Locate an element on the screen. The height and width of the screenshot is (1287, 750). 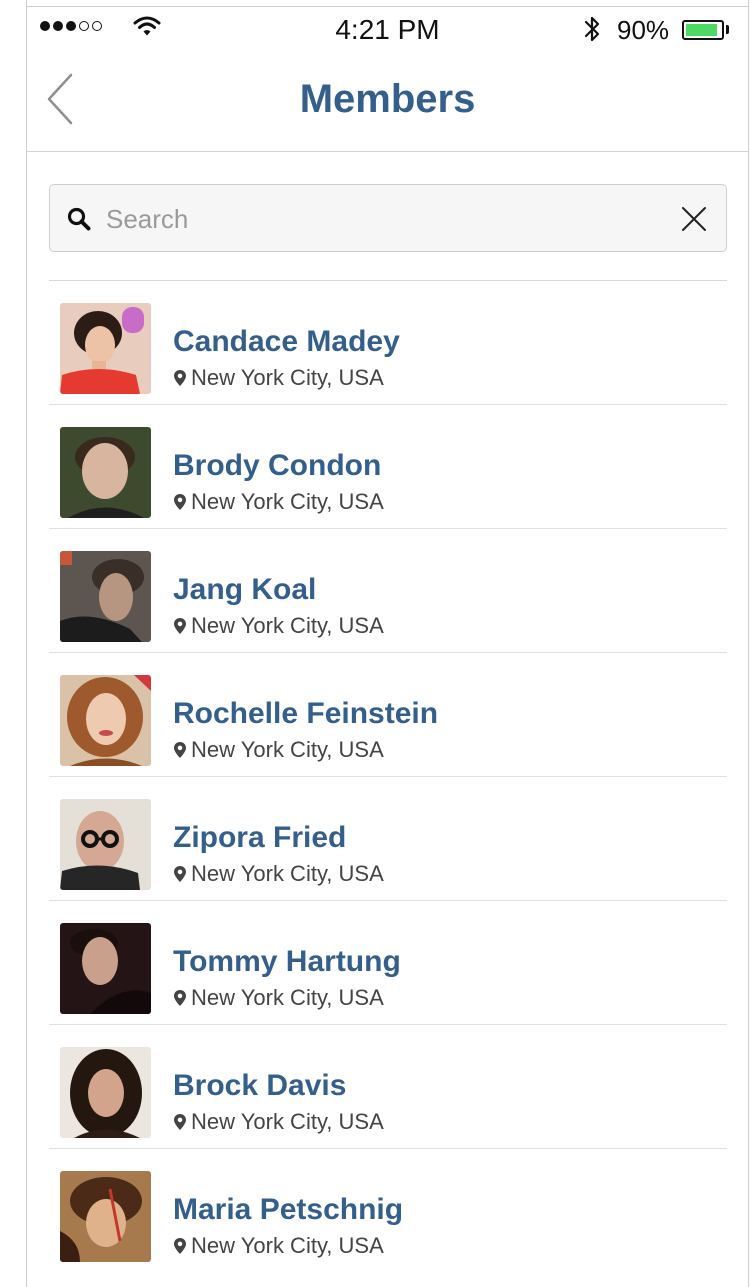
member-name: Zipora Fried is located at coordinates (260, 837).